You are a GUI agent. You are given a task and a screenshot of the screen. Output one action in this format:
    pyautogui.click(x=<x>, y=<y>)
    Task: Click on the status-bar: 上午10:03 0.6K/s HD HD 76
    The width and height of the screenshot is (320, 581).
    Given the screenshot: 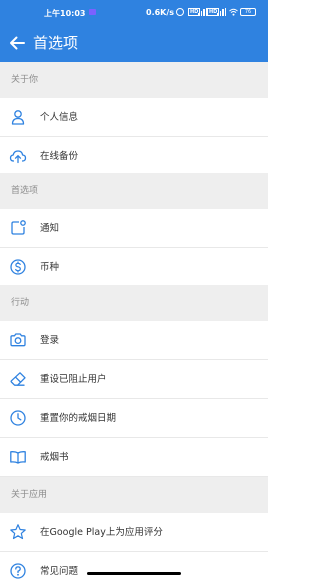 What is the action you would take?
    pyautogui.click(x=134, y=12)
    